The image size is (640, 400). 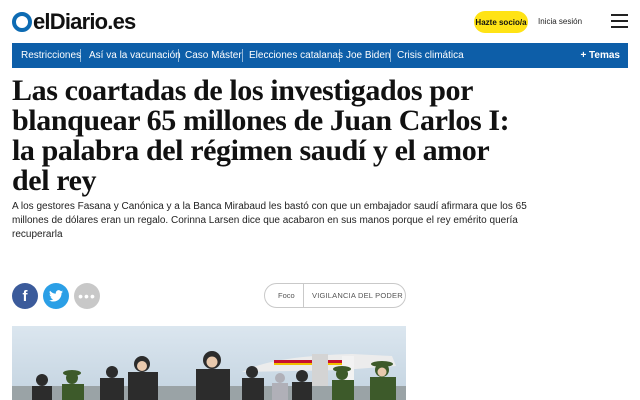 What do you see at coordinates (600, 55) in the screenshot?
I see `nav-more-topics-button: + Temas` at bounding box center [600, 55].